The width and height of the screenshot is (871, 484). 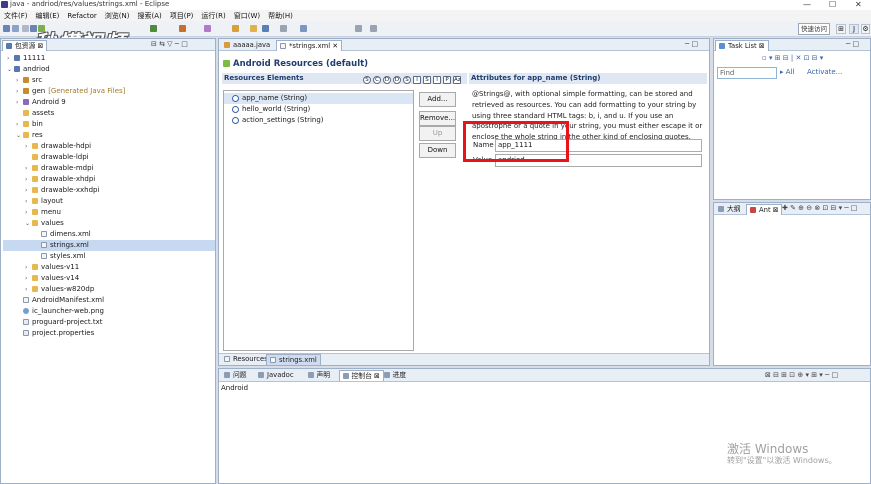 What do you see at coordinates (318, 98) in the screenshot?
I see `resource-item: app_name (String)` at bounding box center [318, 98].